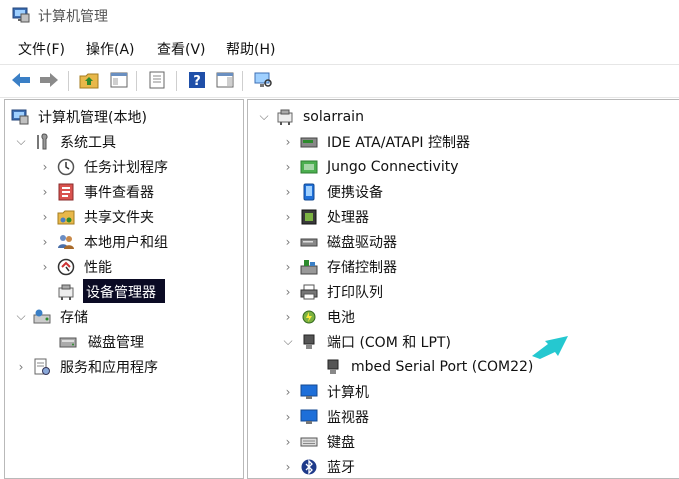  Describe the element at coordinates (340, 266) in the screenshot. I see `device-category-storage-controllers: › 存储控制器` at that location.